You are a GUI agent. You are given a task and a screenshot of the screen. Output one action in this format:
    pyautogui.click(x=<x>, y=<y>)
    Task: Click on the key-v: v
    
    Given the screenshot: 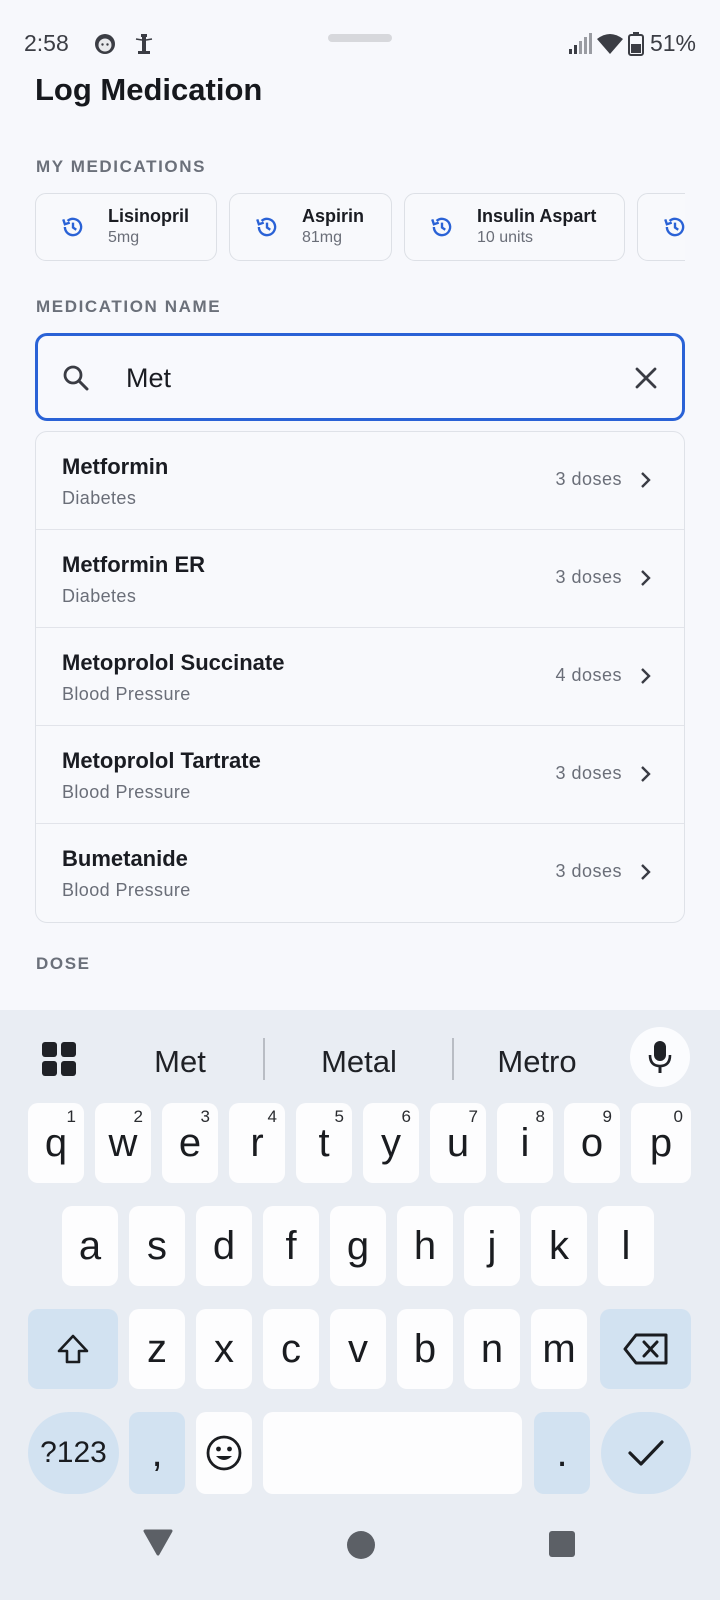 What is the action you would take?
    pyautogui.click(x=358, y=1349)
    